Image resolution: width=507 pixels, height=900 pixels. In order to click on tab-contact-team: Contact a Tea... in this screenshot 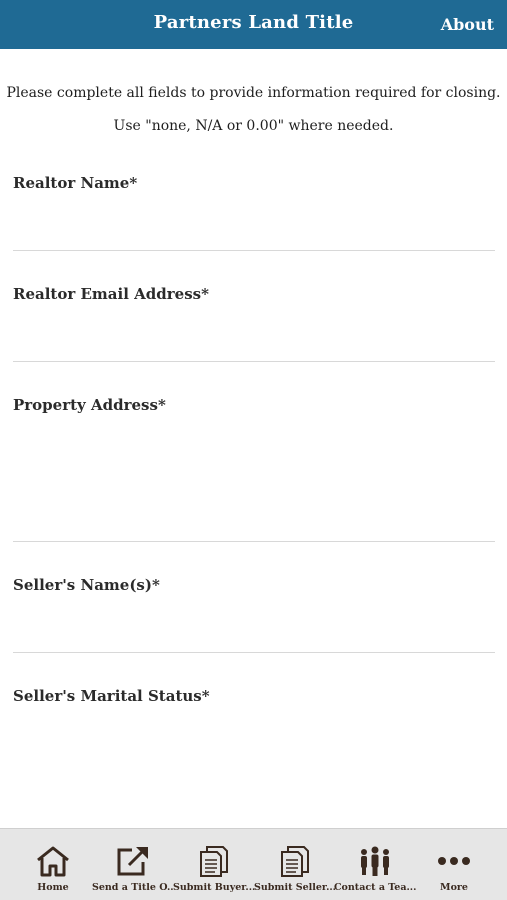, I will do `click(375, 864)`.